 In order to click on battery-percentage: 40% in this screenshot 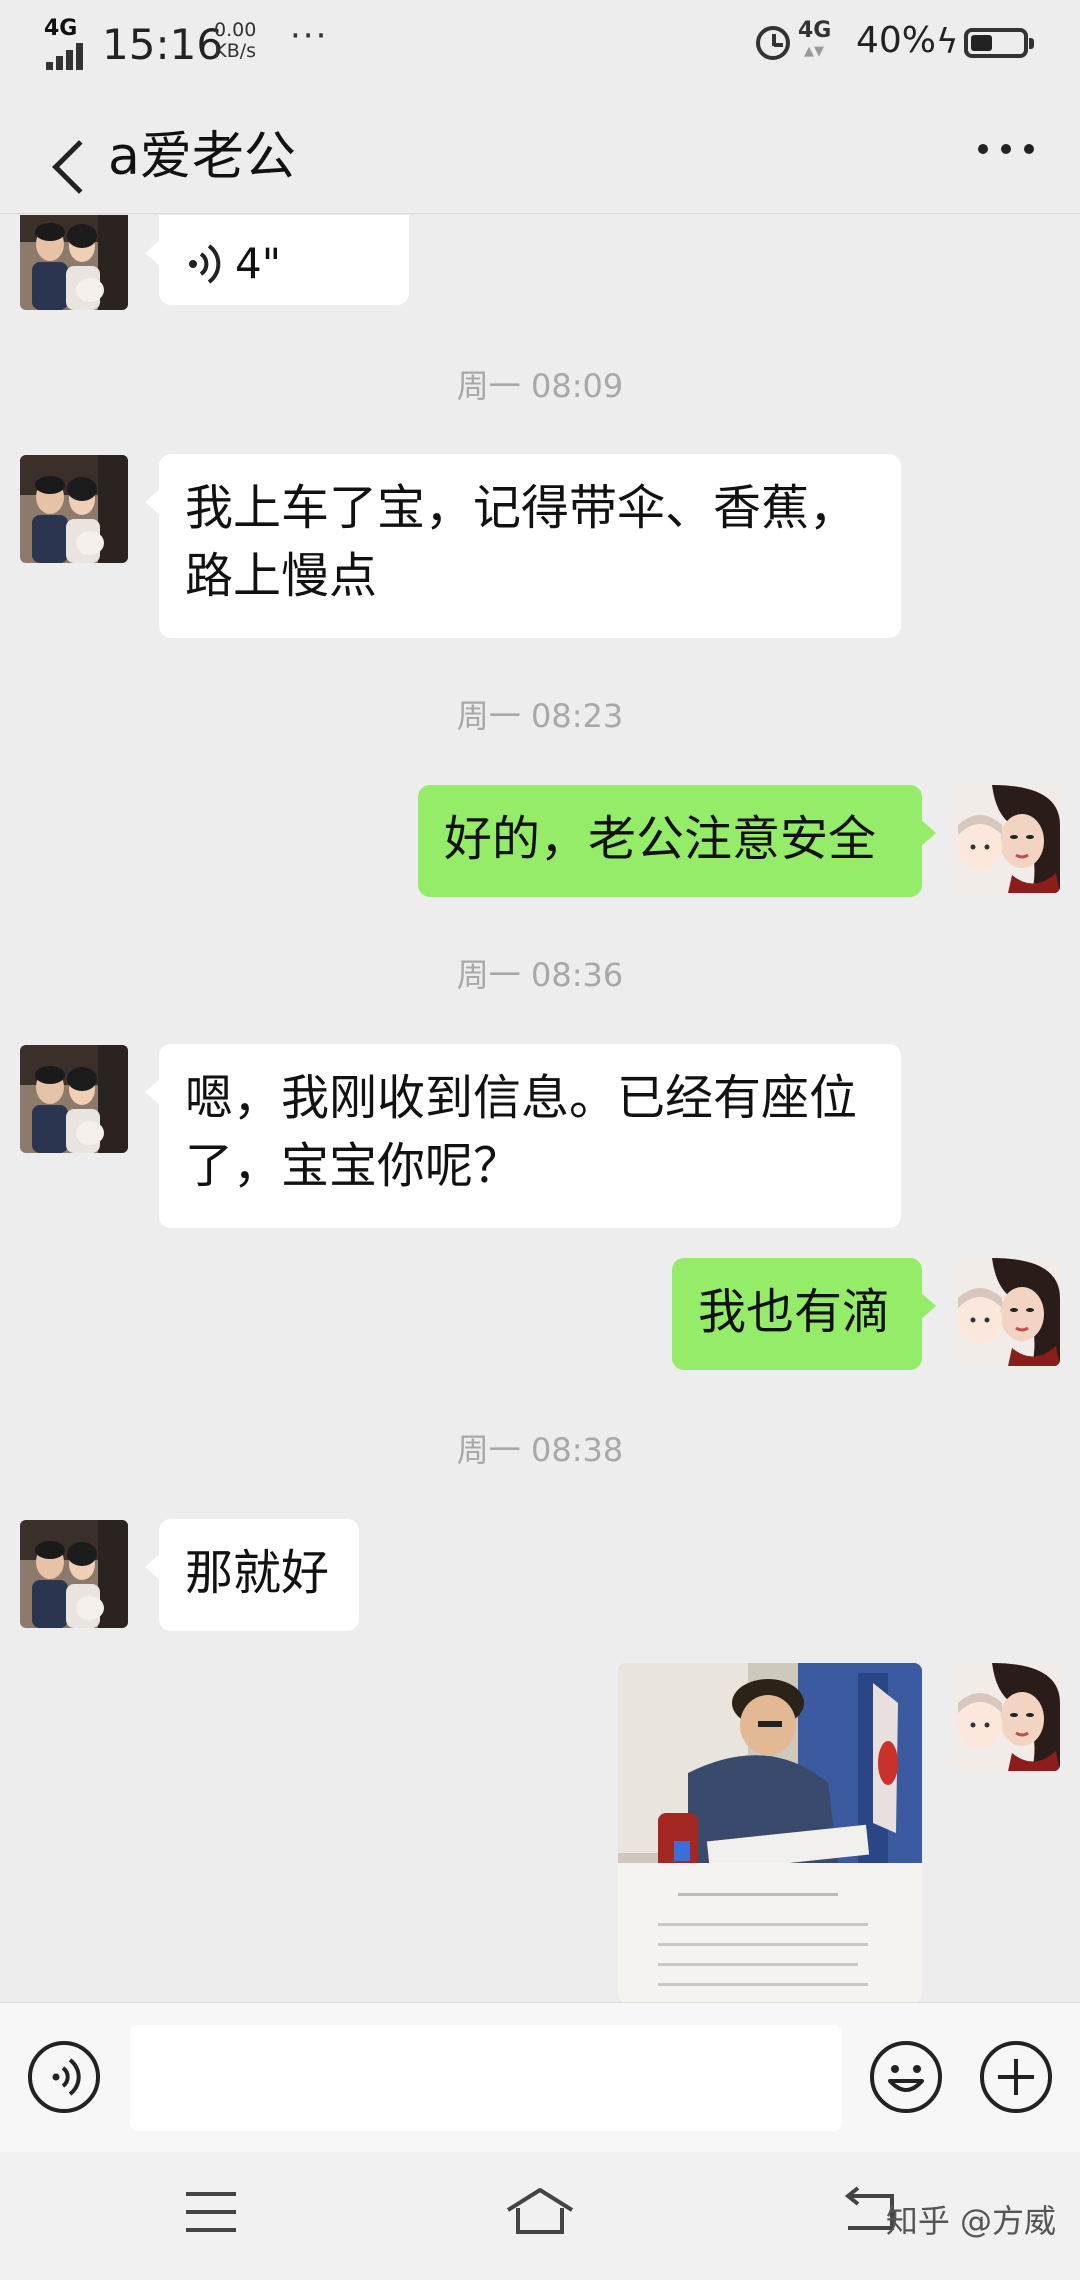, I will do `click(896, 40)`.